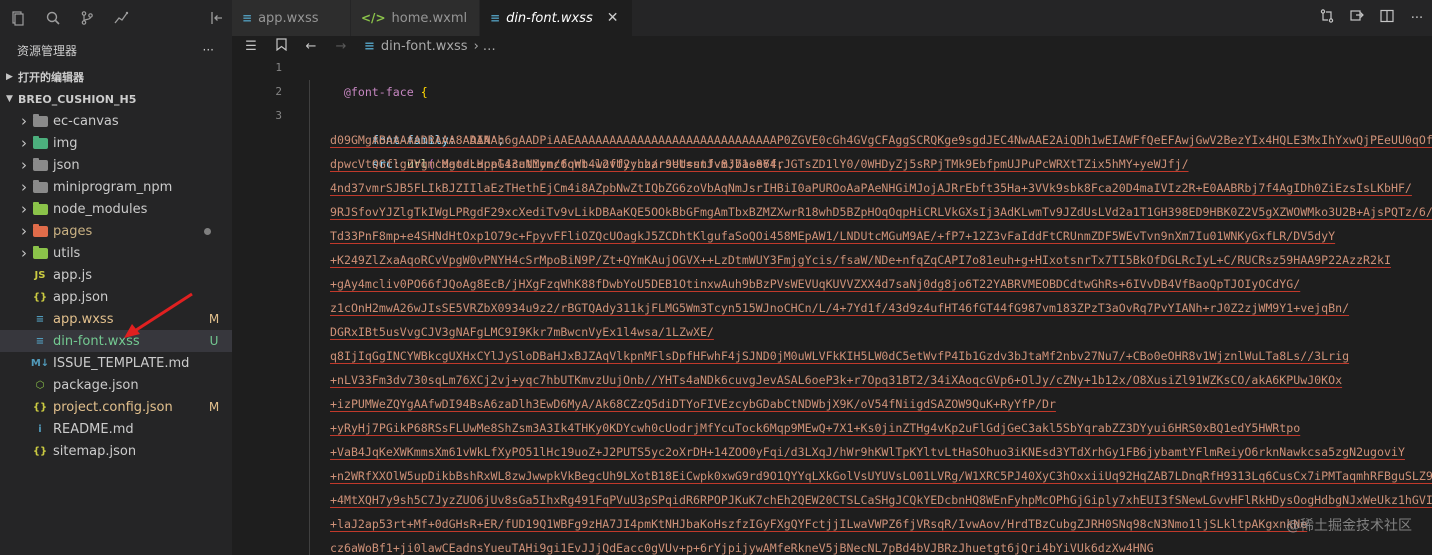 The width and height of the screenshot is (1432, 555). What do you see at coordinates (116, 253) in the screenshot?
I see `tree-folder: › utils` at bounding box center [116, 253].